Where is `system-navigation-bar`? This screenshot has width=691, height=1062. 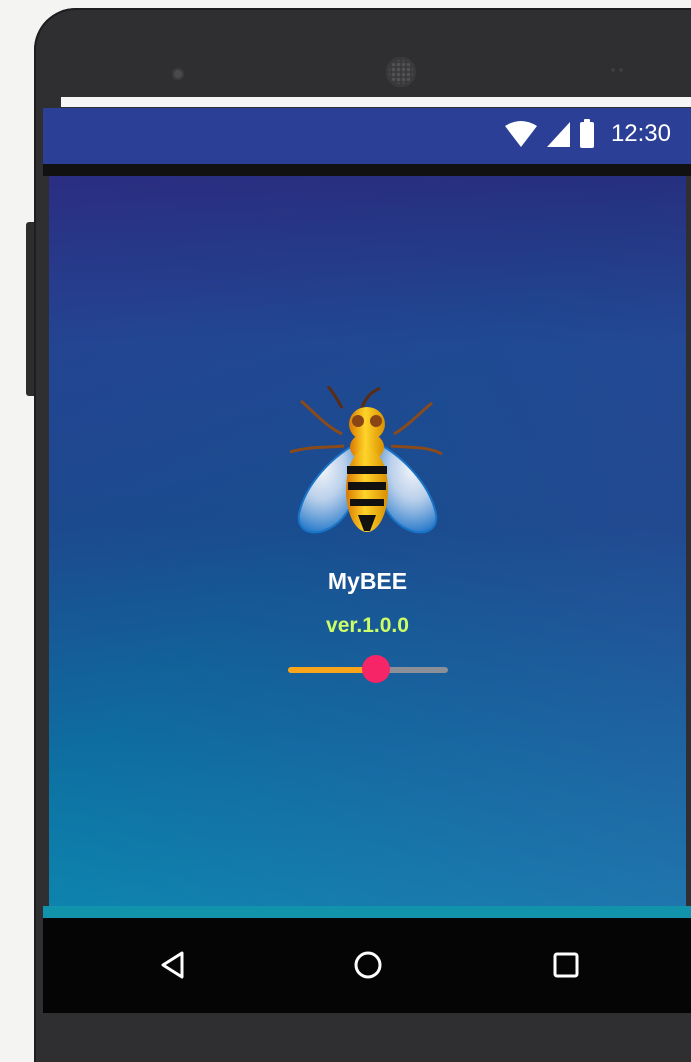
system-navigation-bar is located at coordinates (367, 965).